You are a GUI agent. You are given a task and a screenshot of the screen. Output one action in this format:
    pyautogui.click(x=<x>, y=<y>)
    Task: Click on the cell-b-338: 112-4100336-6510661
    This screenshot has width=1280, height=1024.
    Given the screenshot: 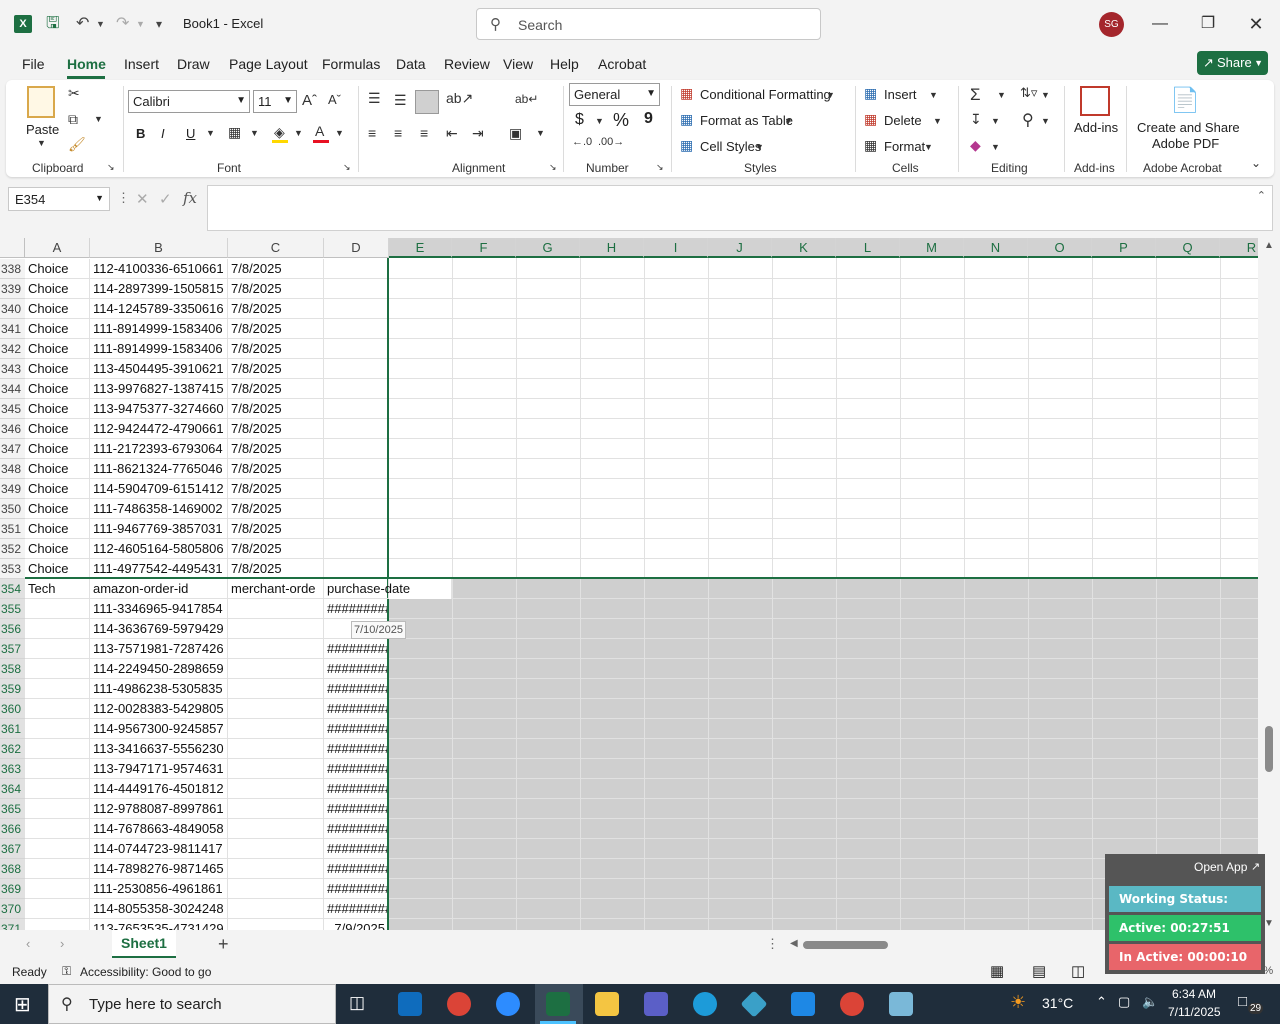 What is the action you would take?
    pyautogui.click(x=159, y=269)
    